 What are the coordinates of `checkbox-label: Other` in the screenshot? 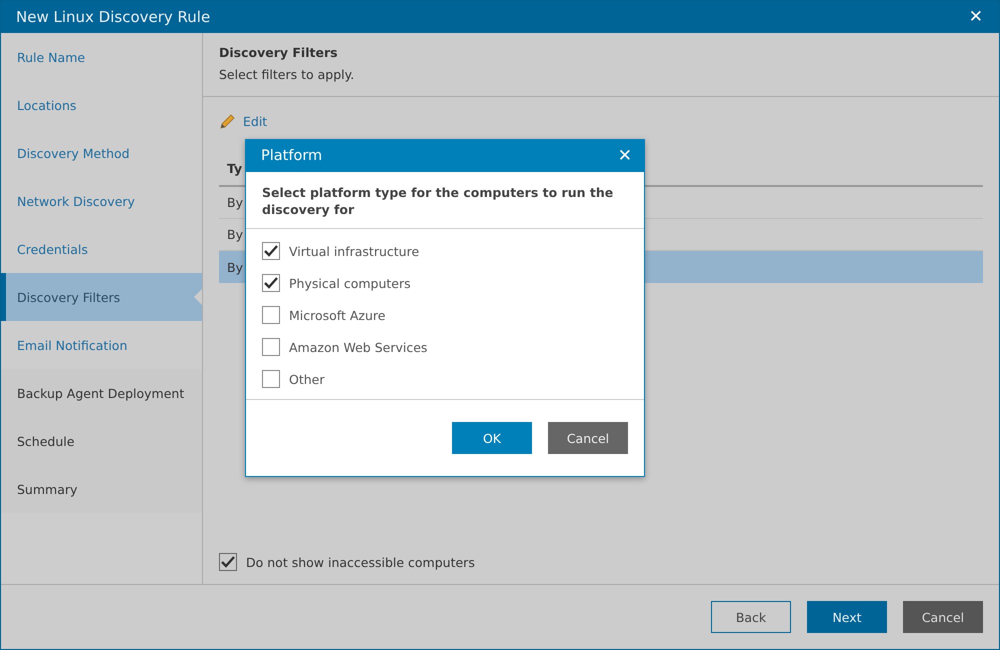 It's located at (306, 379).